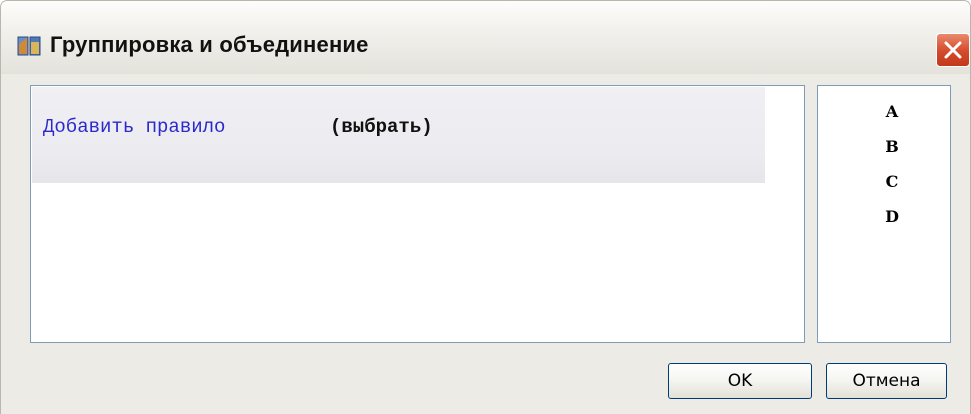 Image resolution: width=971 pixels, height=414 pixels. I want to click on window-title: Группировка и объединение, so click(209, 44).